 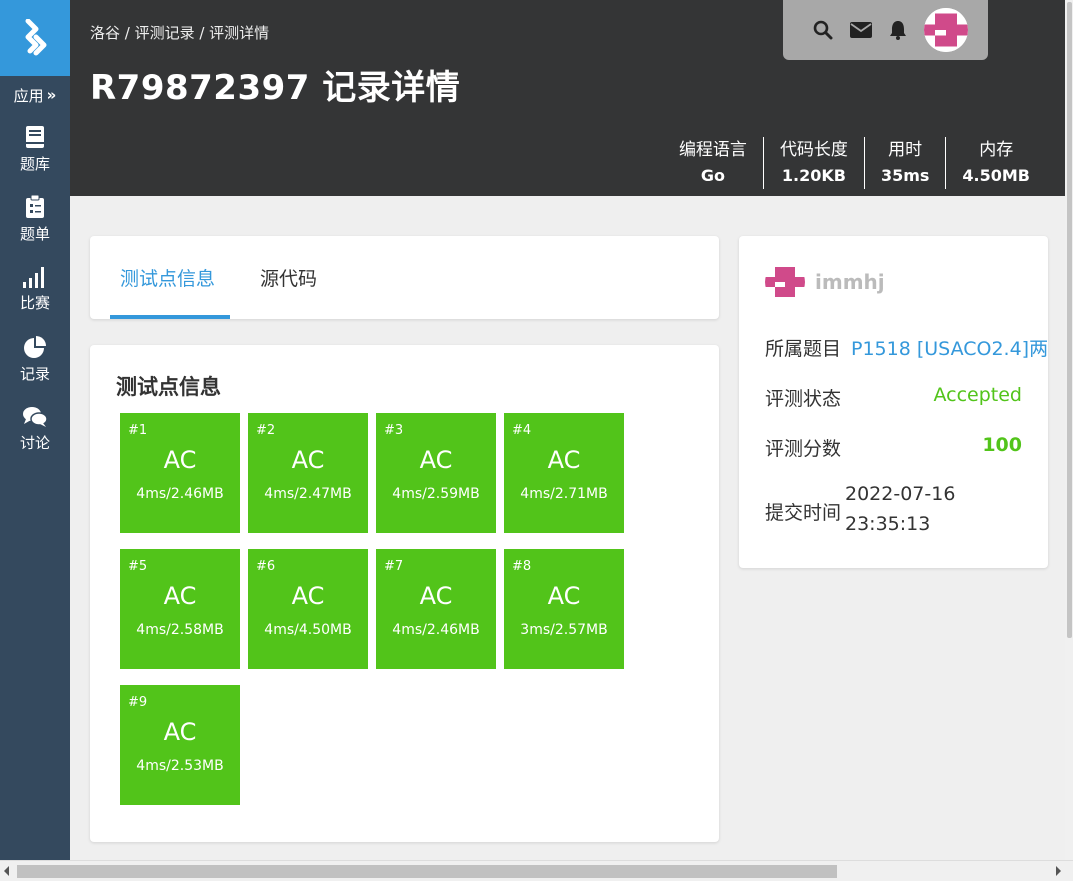 What do you see at coordinates (138, 566) in the screenshot?
I see `testcase-number: #5` at bounding box center [138, 566].